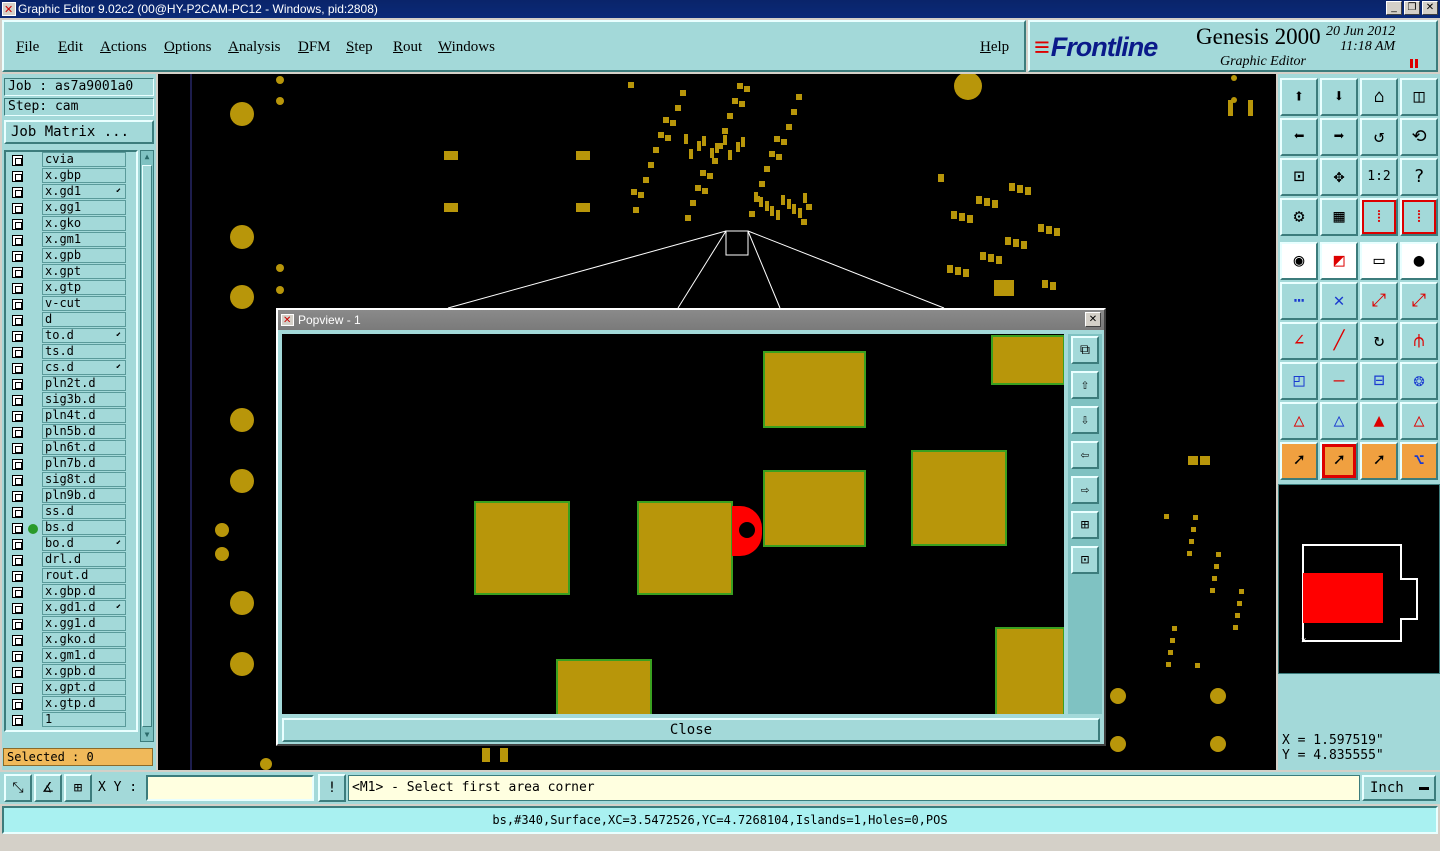  What do you see at coordinates (1379, 97) in the screenshot?
I see `home-icon: ⌂` at bounding box center [1379, 97].